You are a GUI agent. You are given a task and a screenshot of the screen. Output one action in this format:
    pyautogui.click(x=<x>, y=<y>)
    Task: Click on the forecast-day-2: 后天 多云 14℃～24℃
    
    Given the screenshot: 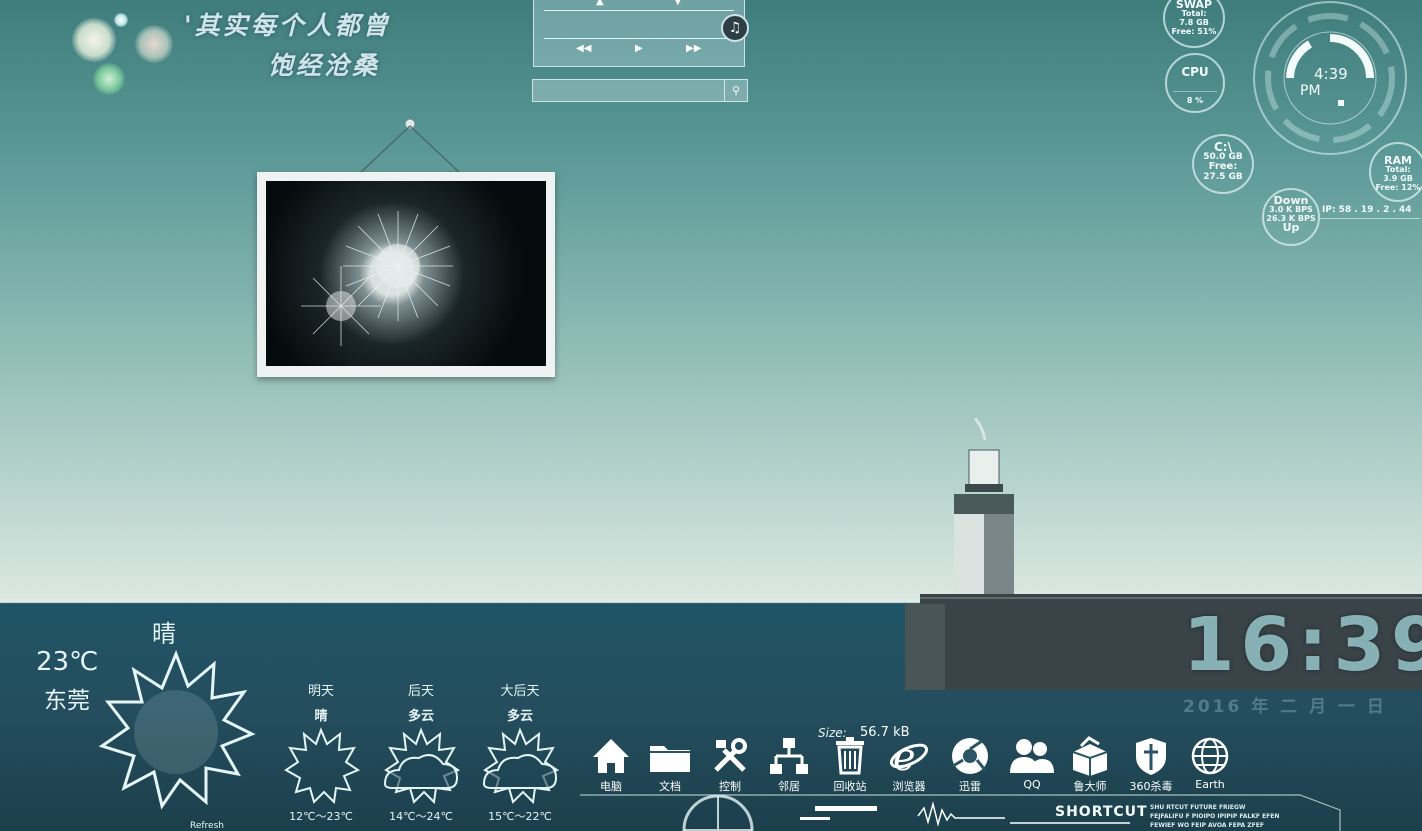 What is the action you would take?
    pyautogui.click(x=421, y=752)
    